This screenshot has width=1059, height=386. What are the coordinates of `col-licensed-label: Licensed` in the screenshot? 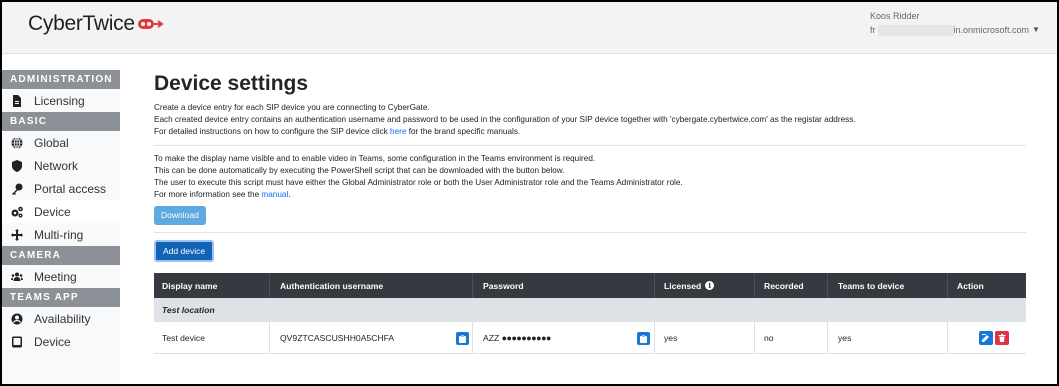 It's located at (683, 285).